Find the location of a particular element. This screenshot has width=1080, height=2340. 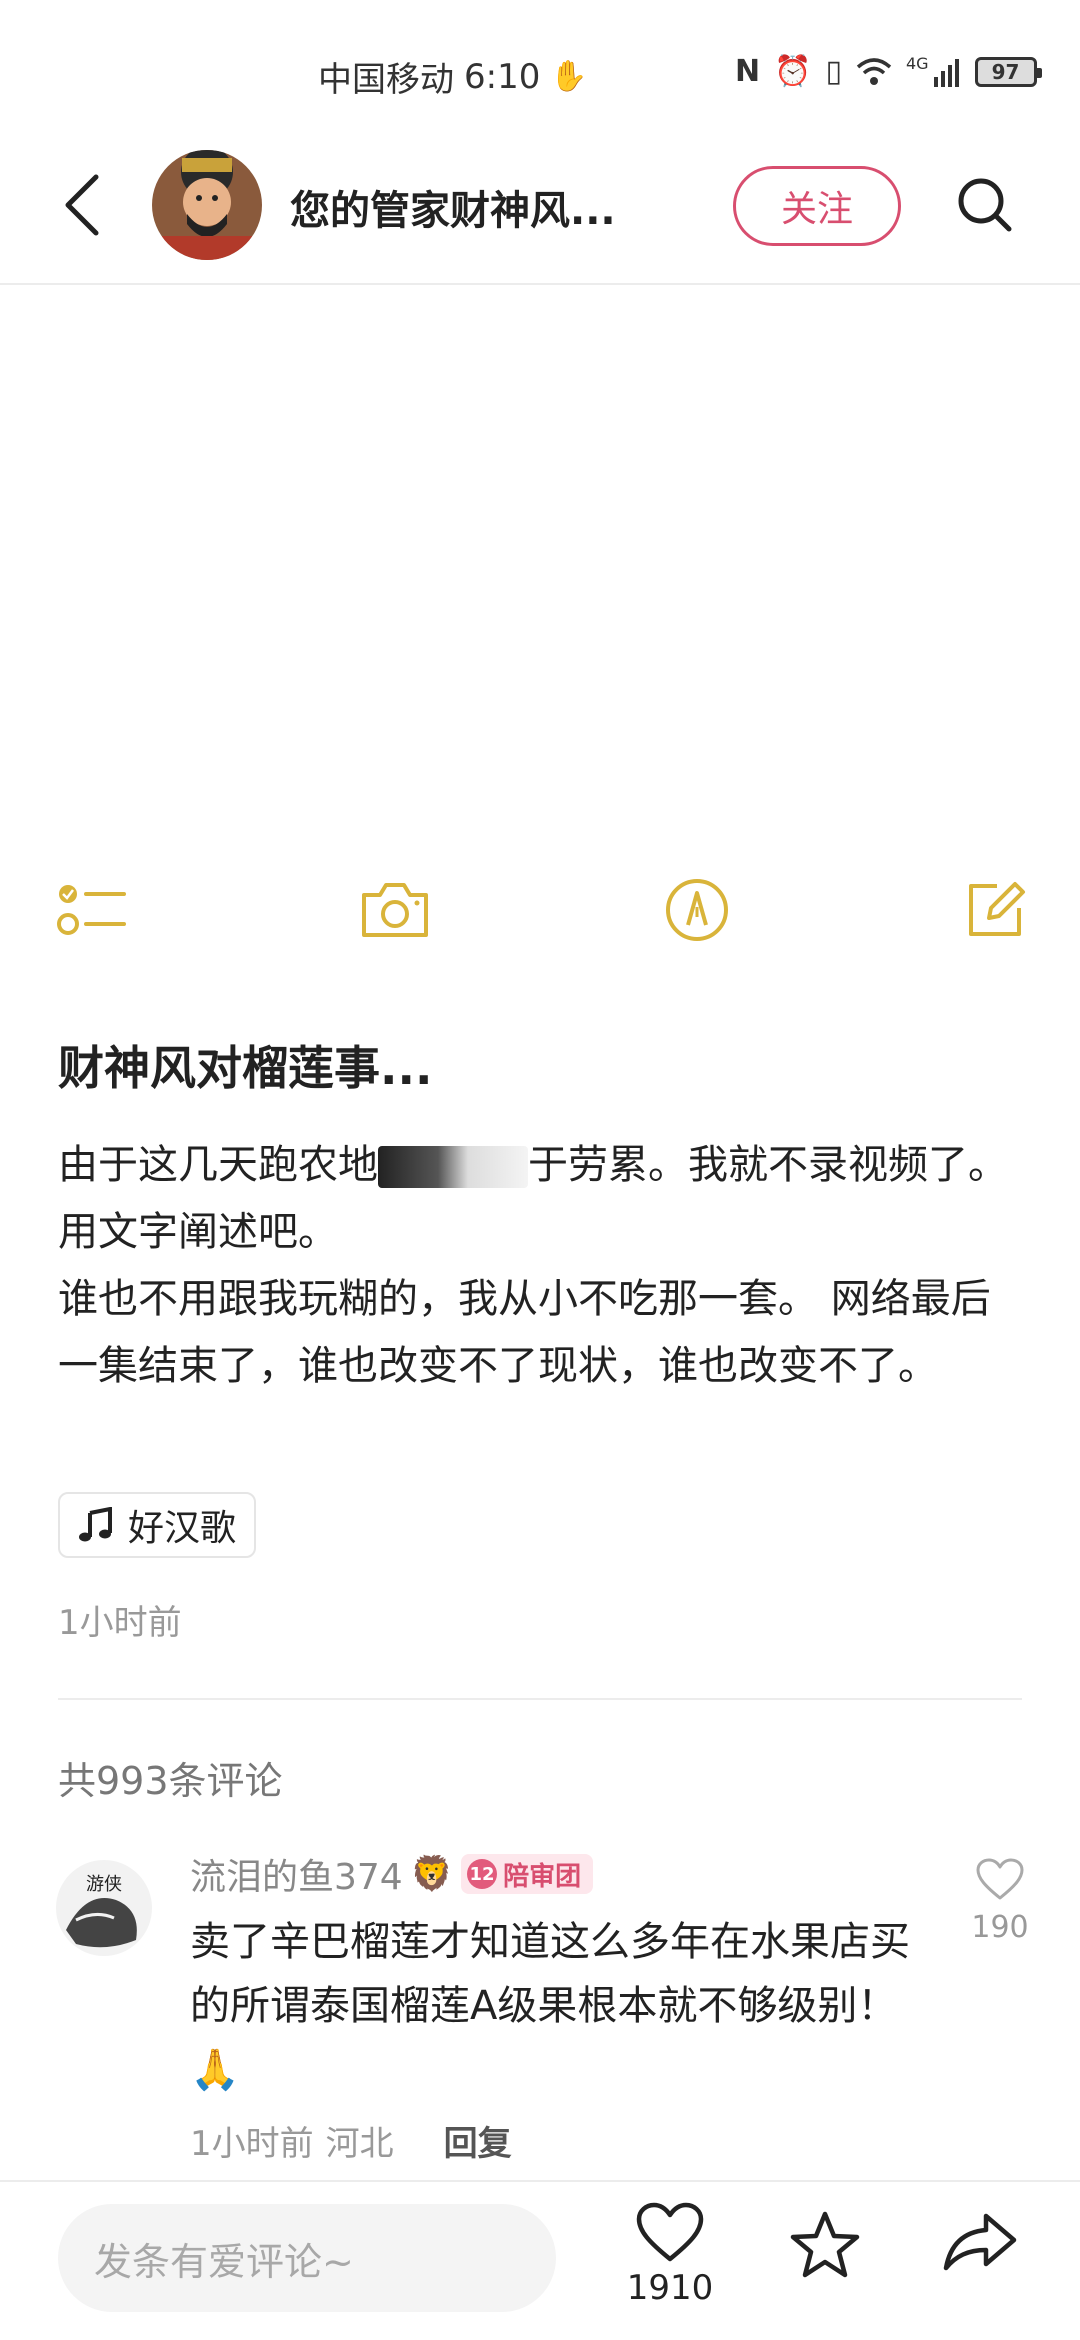

comment-location: 河北 is located at coordinates (359, 2144).